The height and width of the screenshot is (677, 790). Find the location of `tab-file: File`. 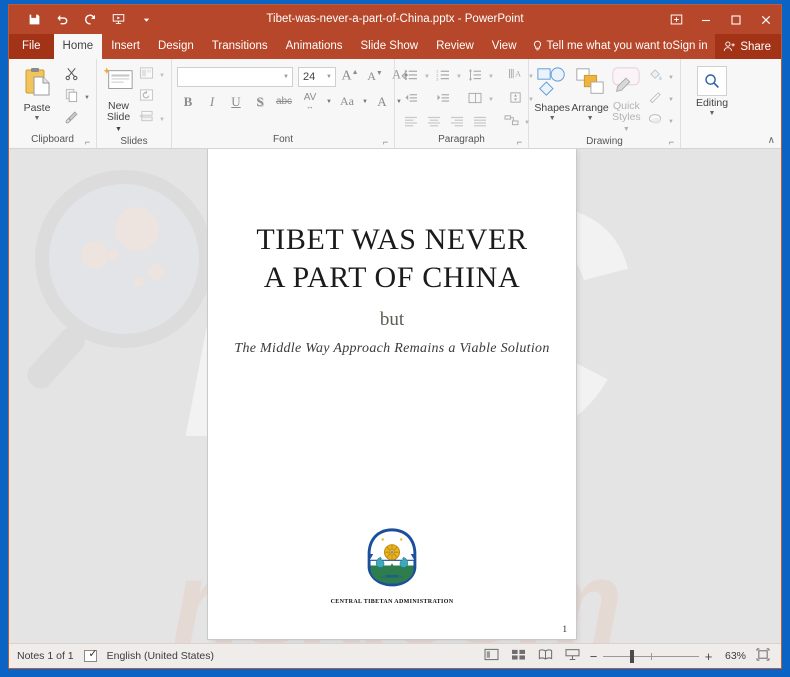

tab-file: File is located at coordinates (31, 46).